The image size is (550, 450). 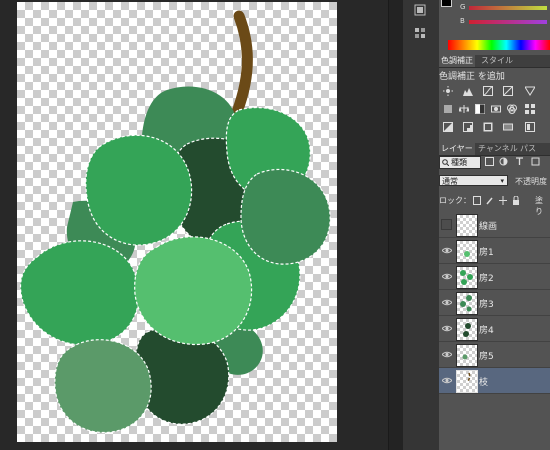 What do you see at coordinates (503, 200) in the screenshot?
I see `lock-move-icon` at bounding box center [503, 200].